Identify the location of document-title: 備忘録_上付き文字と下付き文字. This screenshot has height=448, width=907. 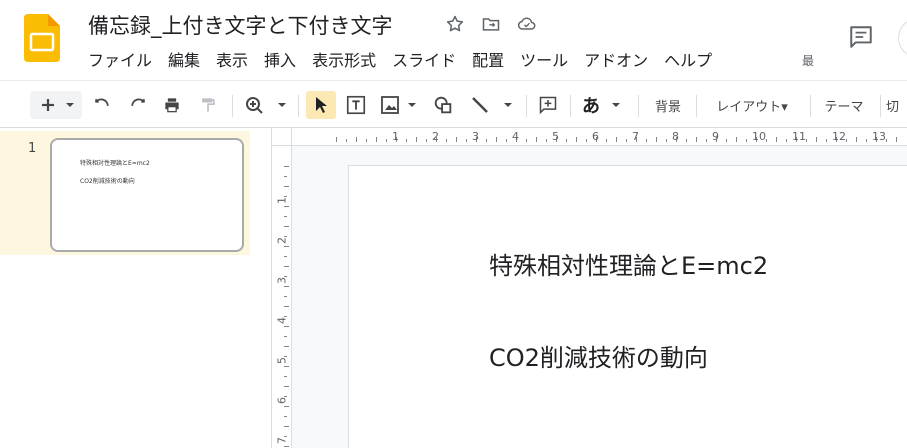
(240, 25).